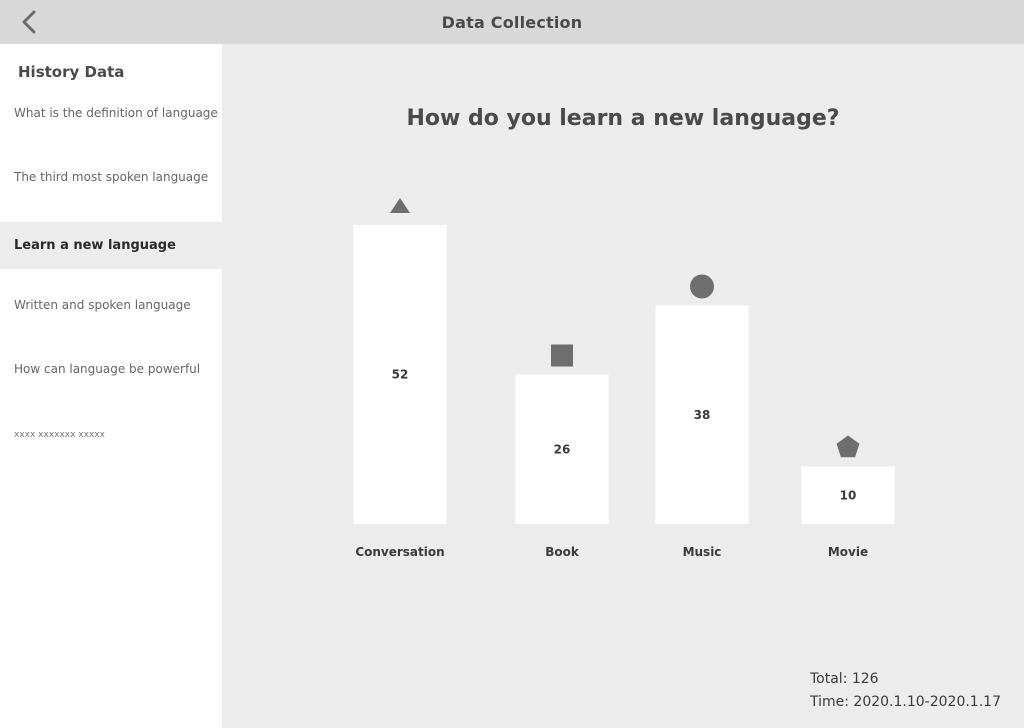 This screenshot has height=728, width=1024. I want to click on square-marker-icon, so click(562, 355).